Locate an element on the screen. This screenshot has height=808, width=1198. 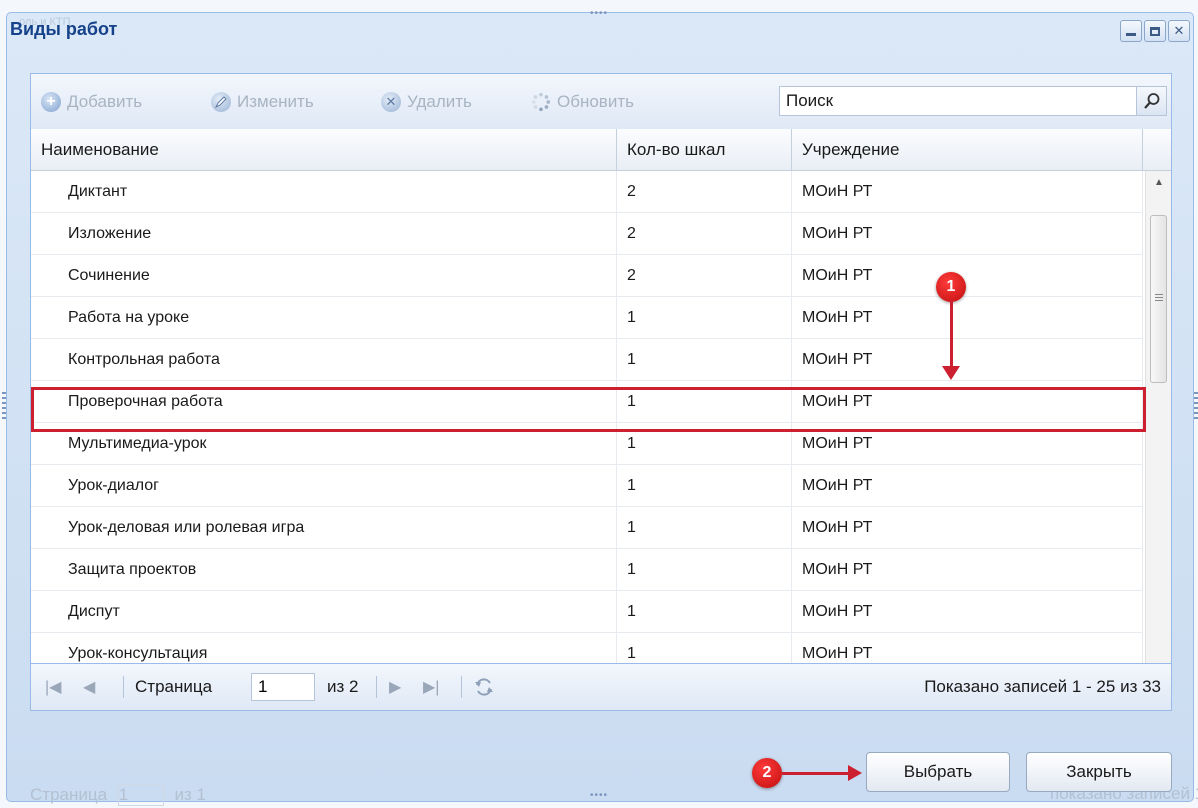
ghost-page-label: Страница is located at coordinates (69, 794).